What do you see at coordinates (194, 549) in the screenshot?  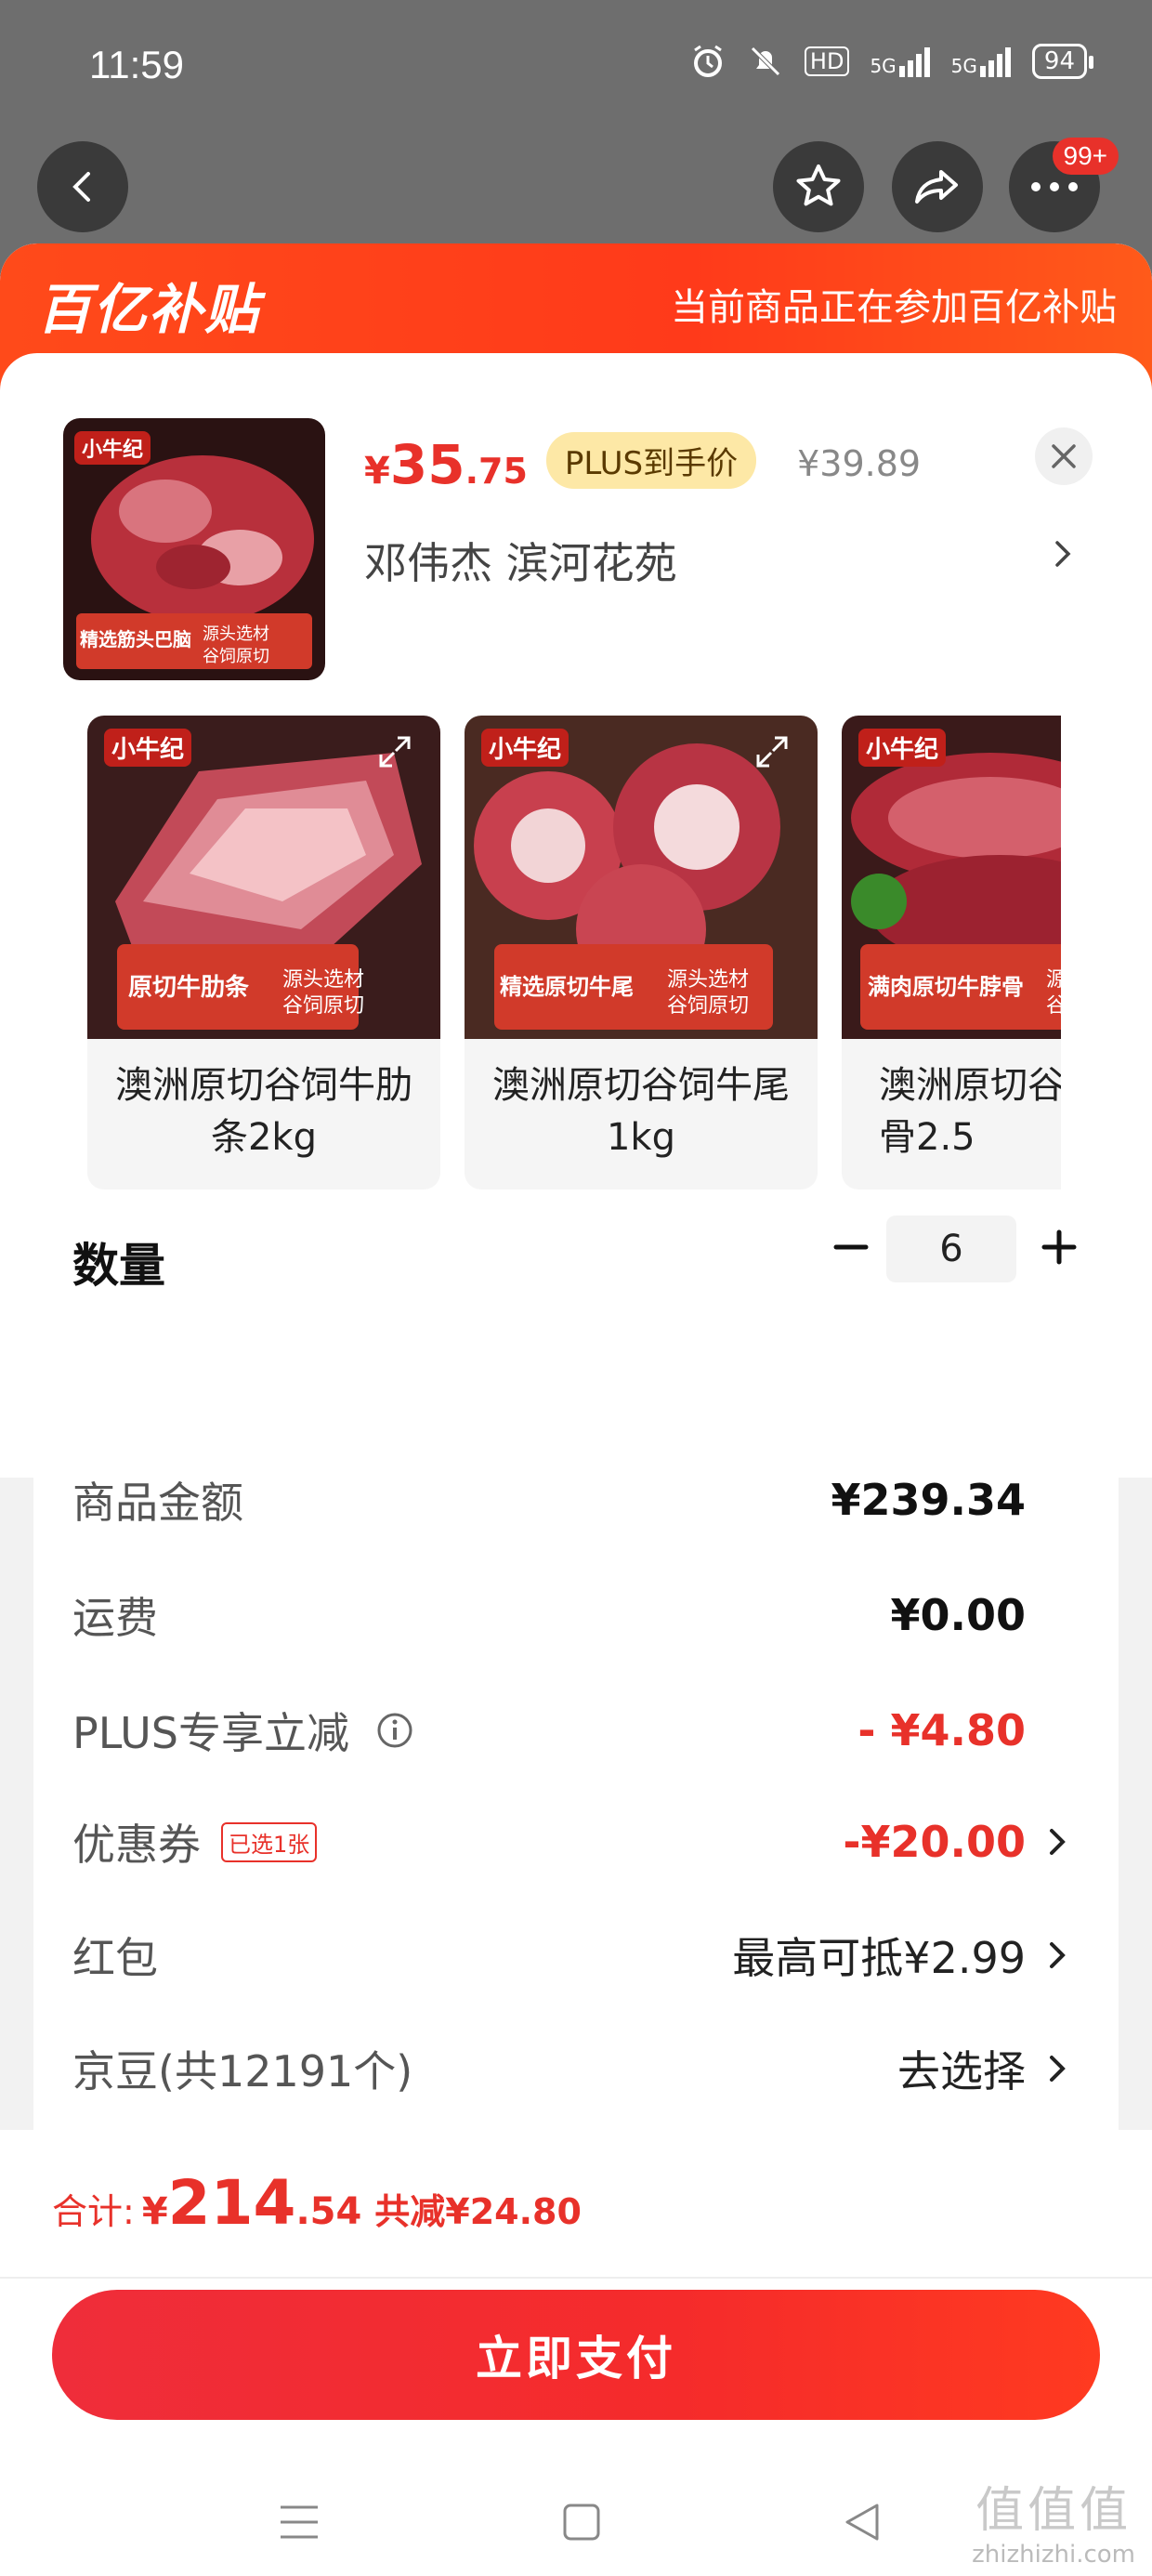 I see `product-thumbnail: 小牛纪 精选筋头巴脑 源头选材 谷饲原切` at bounding box center [194, 549].